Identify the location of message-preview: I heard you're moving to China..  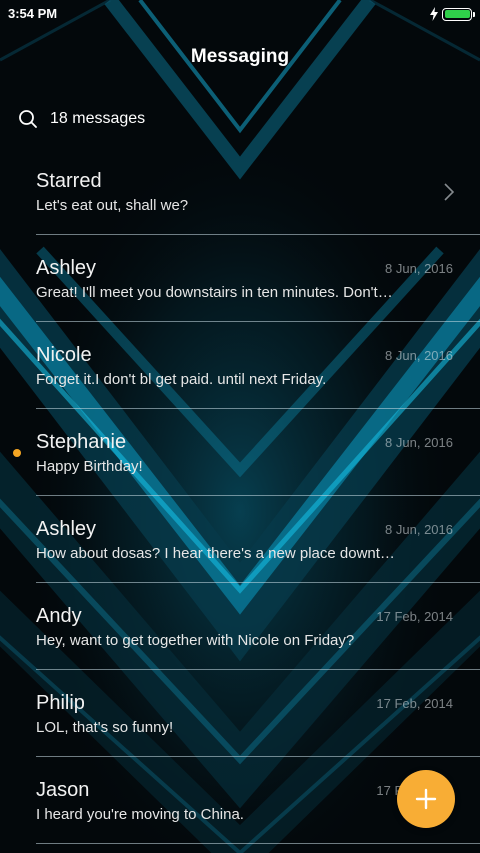
(140, 814).